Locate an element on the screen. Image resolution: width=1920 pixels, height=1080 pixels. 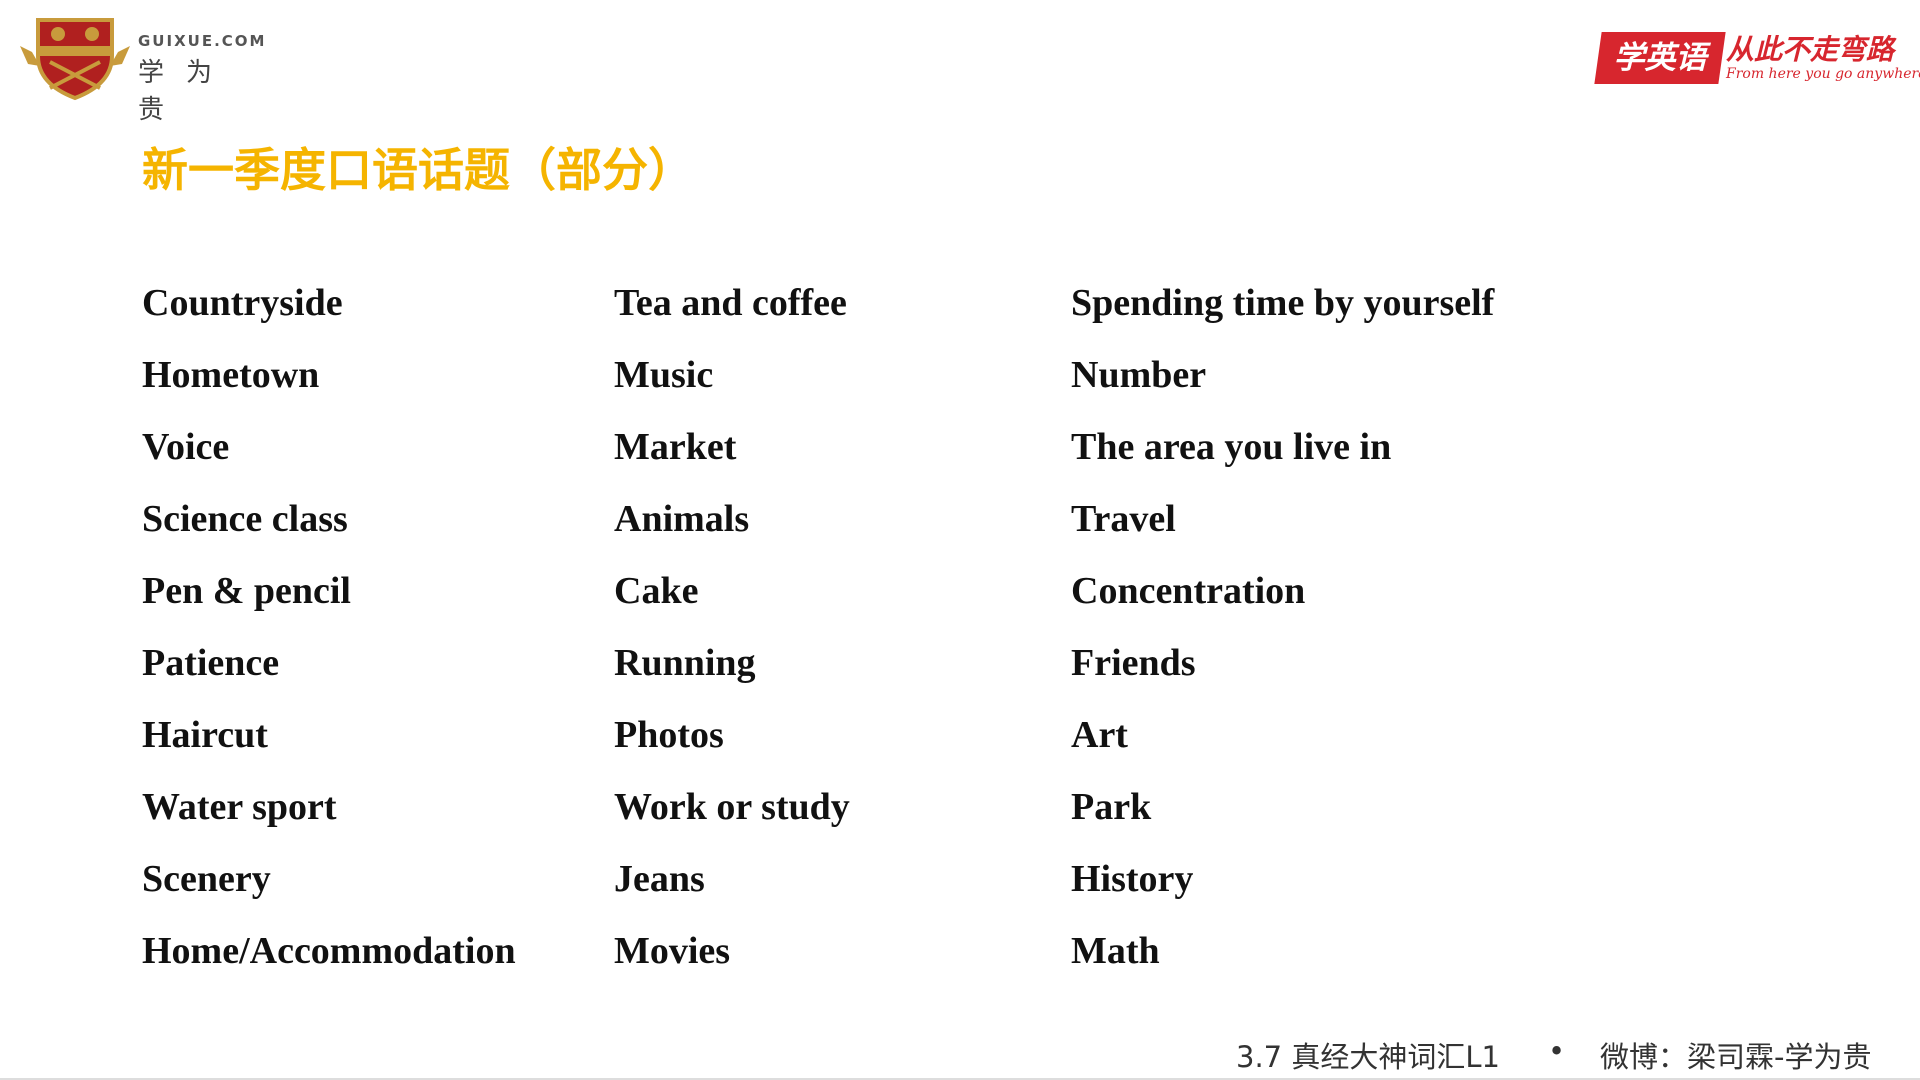
topic-item: Countryside is located at coordinates (242, 303).